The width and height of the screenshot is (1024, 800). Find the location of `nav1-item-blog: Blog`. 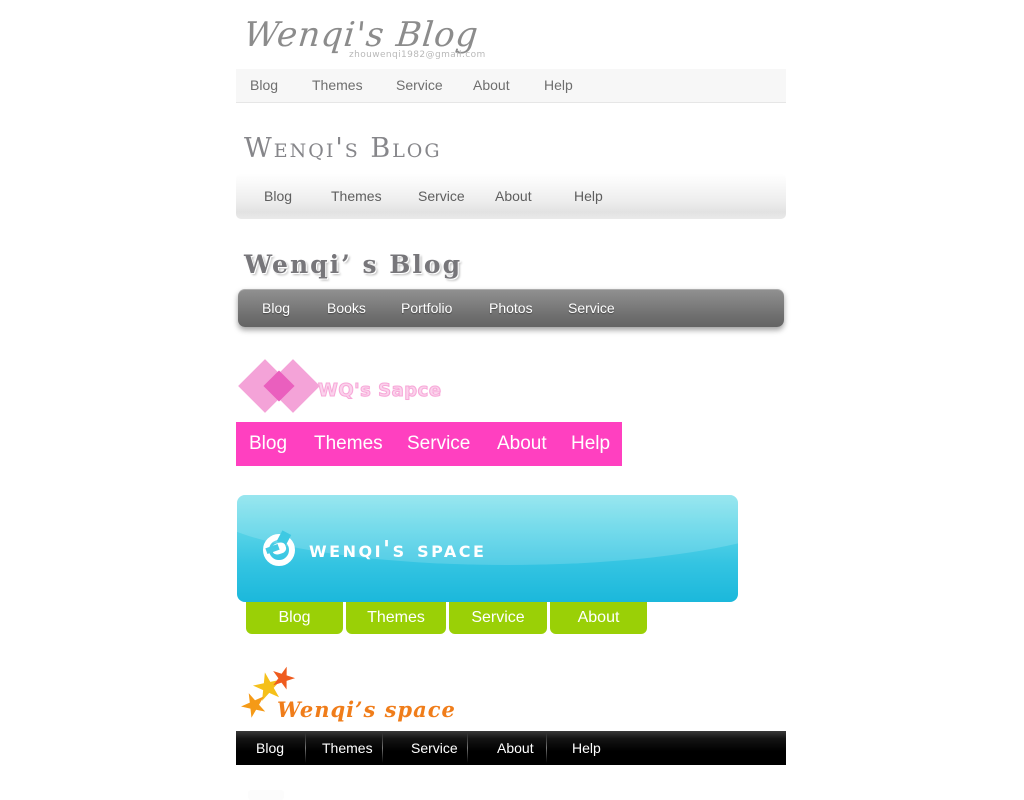

nav1-item-blog: Blog is located at coordinates (264, 85).